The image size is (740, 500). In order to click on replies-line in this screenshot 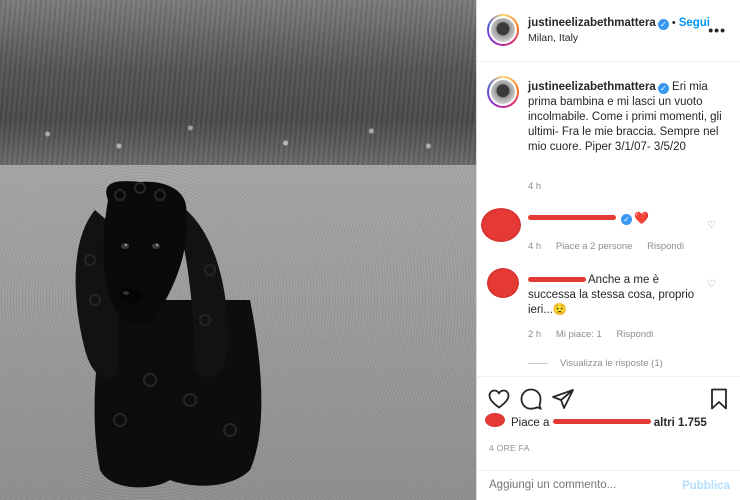, I will do `click(538, 363)`.